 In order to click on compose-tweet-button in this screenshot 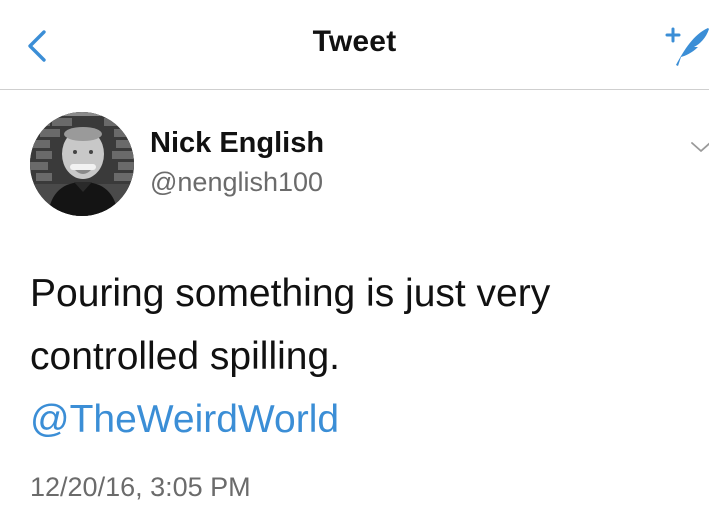, I will do `click(685, 46)`.